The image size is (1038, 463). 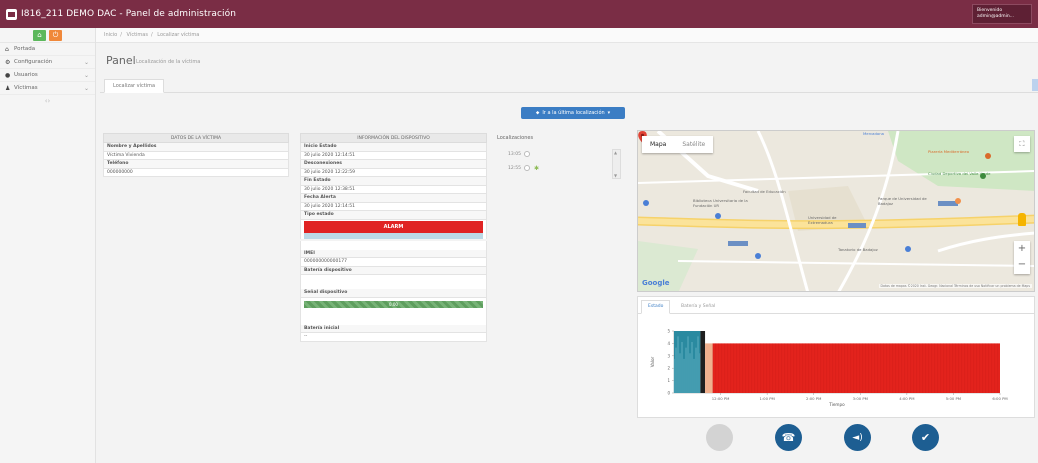 What do you see at coordinates (616, 164) in the screenshot?
I see `locations-scrollbar` at bounding box center [616, 164].